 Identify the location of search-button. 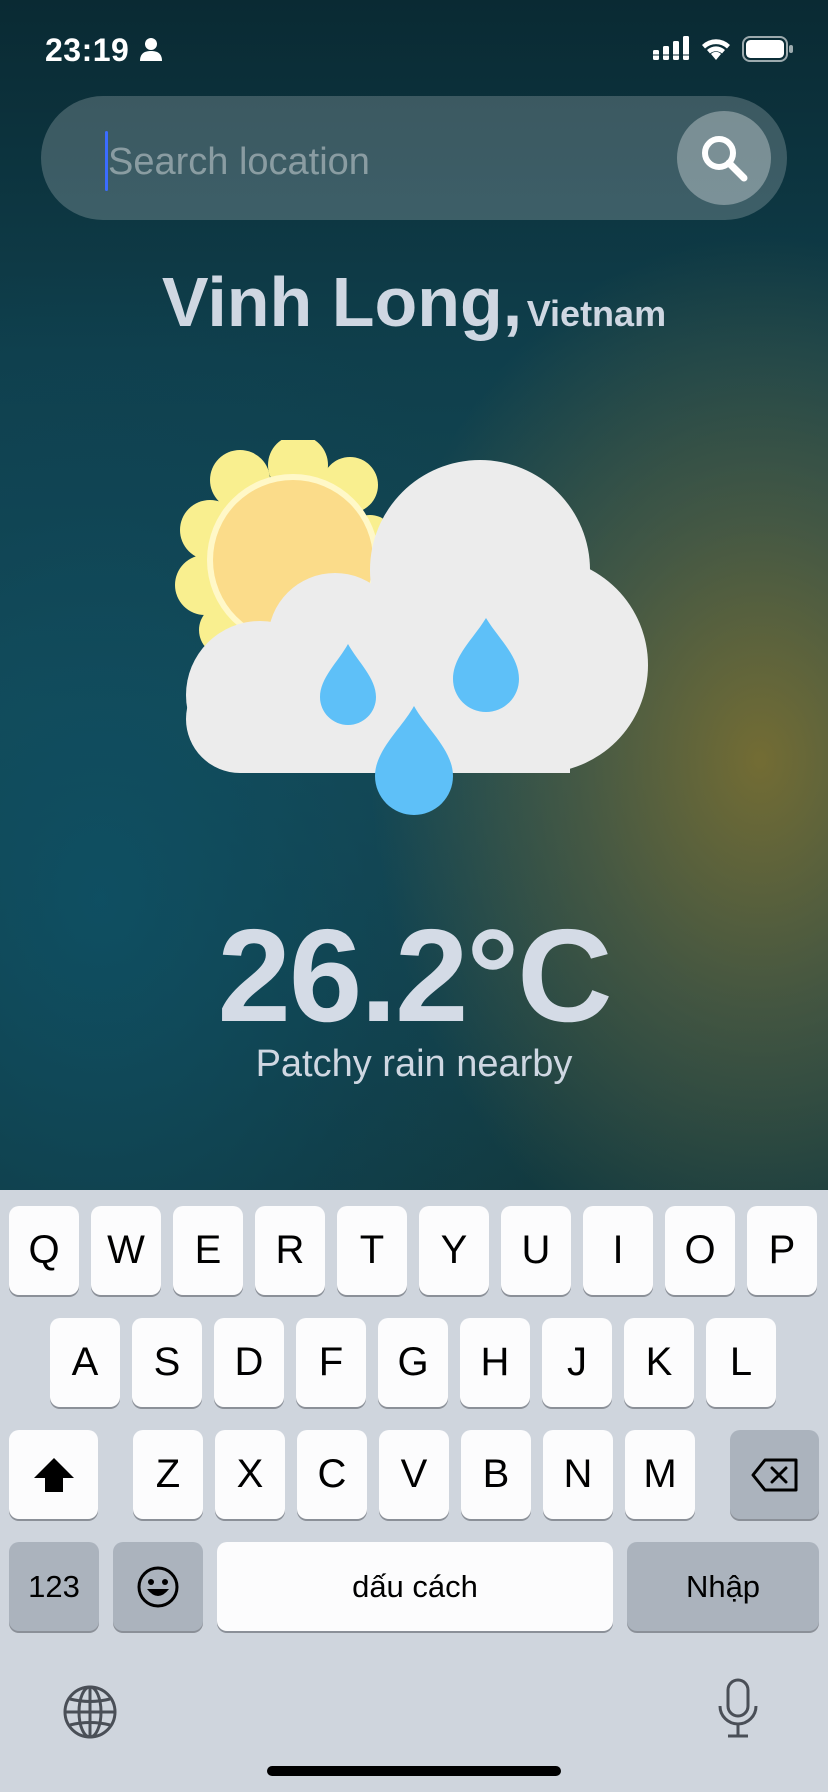
(724, 158).